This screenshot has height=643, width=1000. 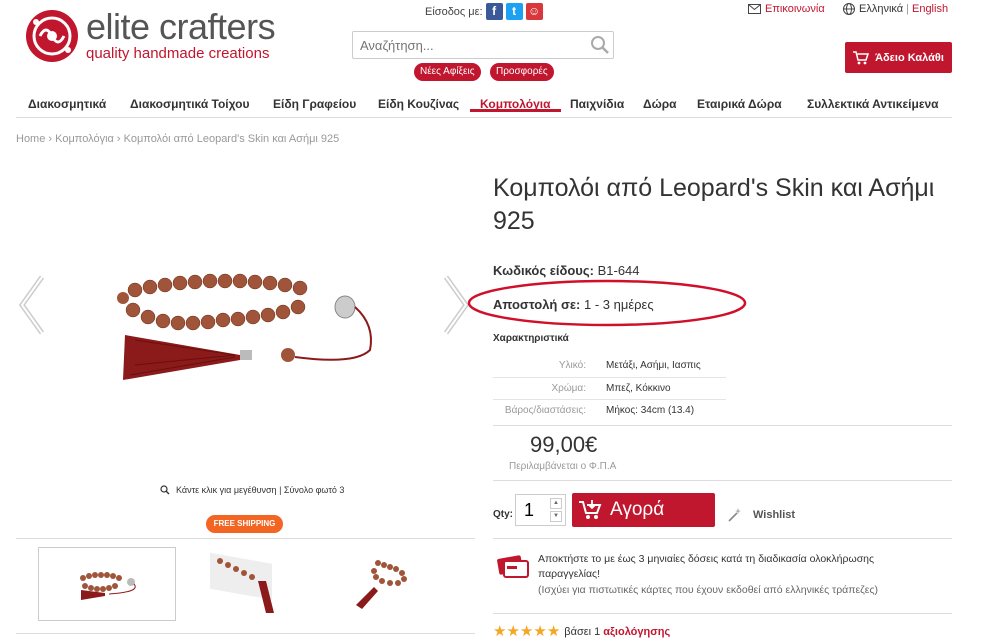 What do you see at coordinates (873, 101) in the screenshot?
I see `nav-item-collectibles: Συλλεκτικά Αντικείμενα` at bounding box center [873, 101].